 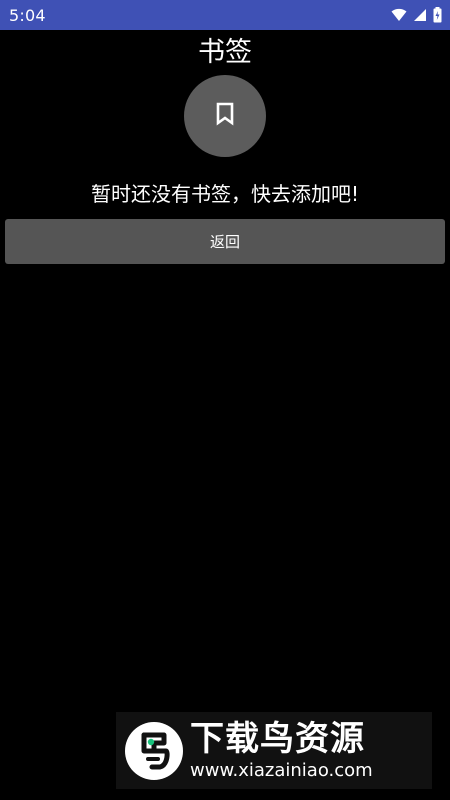 I want to click on watermark-text: 下载鸟资源 www.xiazainiao.com, so click(x=281, y=751).